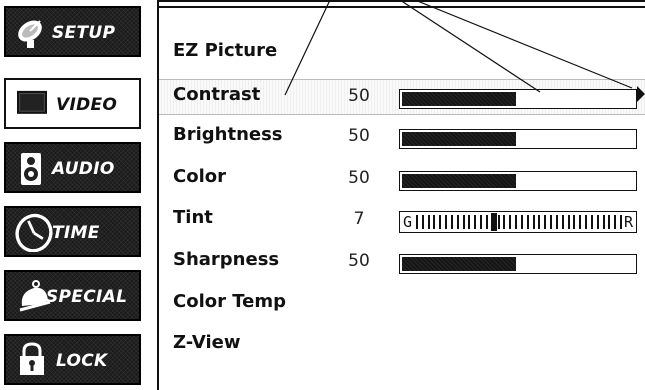 The height and width of the screenshot is (390, 645). I want to click on sharpness-slider-fill, so click(459, 264).